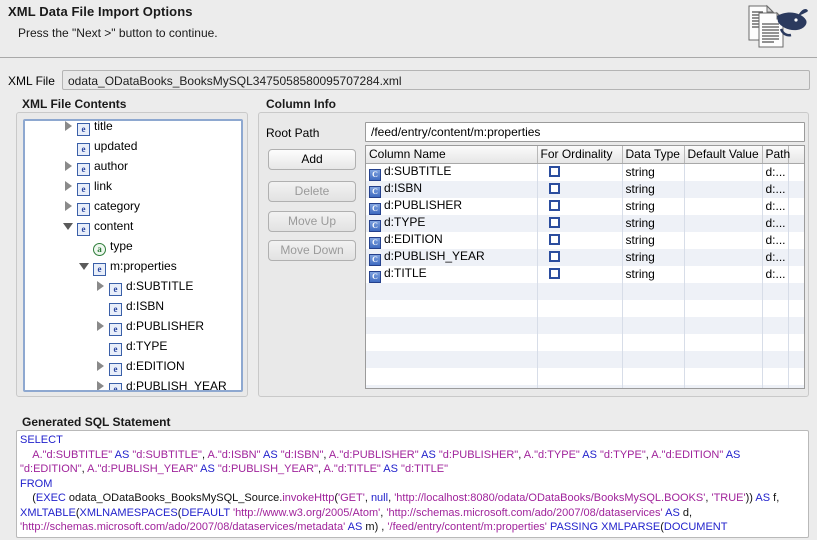  Describe the element at coordinates (623, 454) in the screenshot. I see `sql-token-id: "d:TYPE"` at that location.